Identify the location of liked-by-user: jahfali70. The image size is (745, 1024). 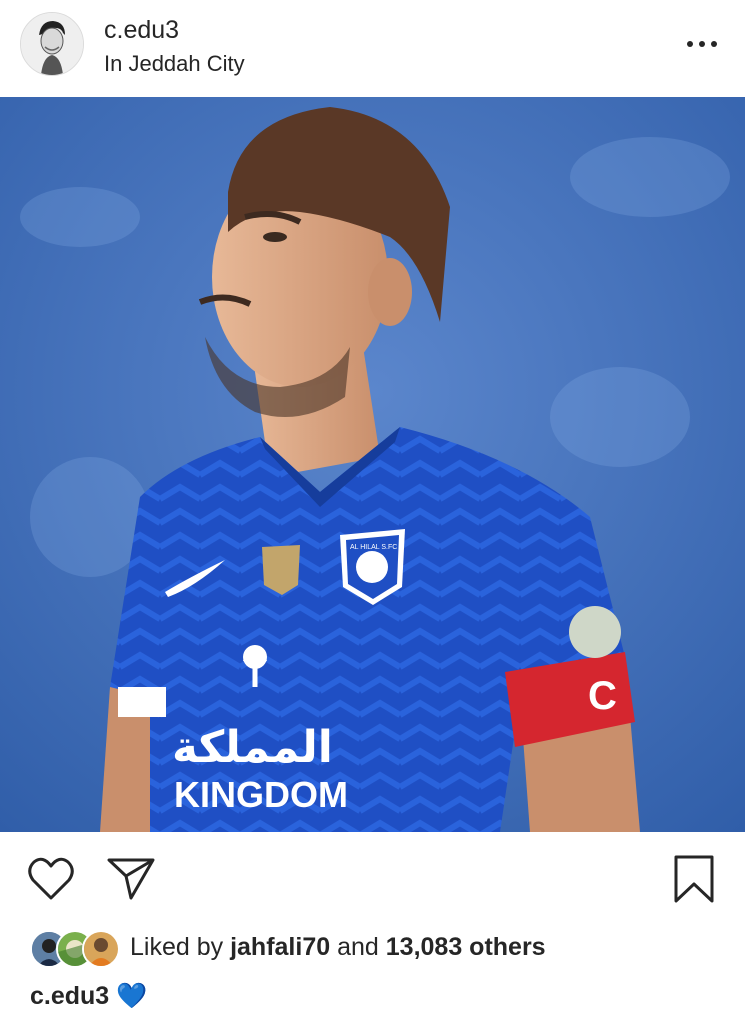
(280, 947).